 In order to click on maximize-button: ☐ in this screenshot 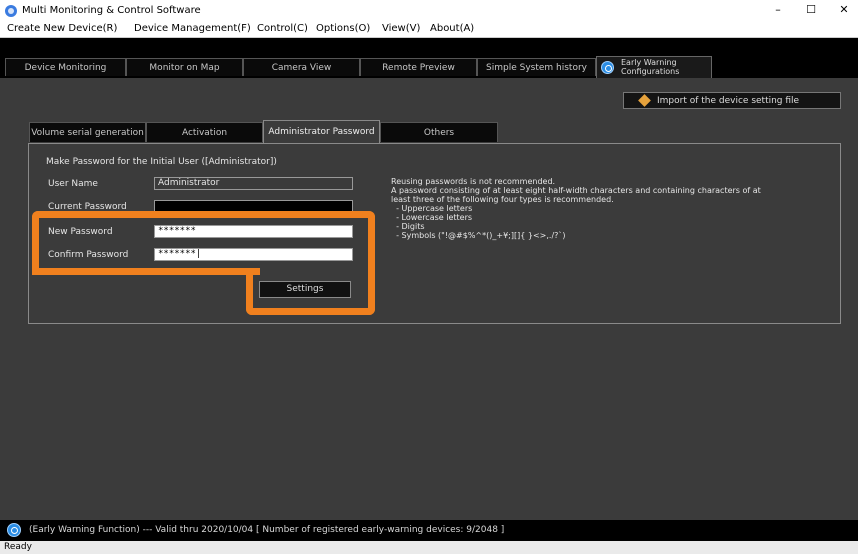, I will do `click(811, 10)`.